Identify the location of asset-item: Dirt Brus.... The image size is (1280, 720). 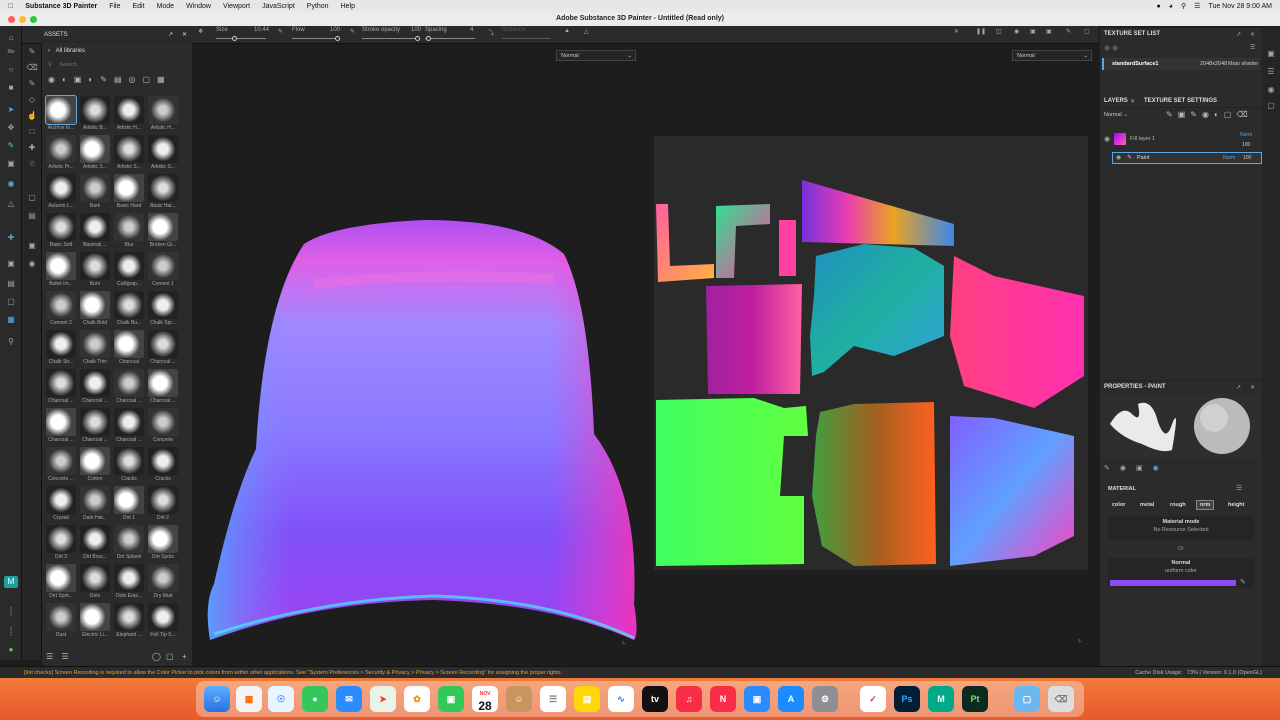
(95, 544).